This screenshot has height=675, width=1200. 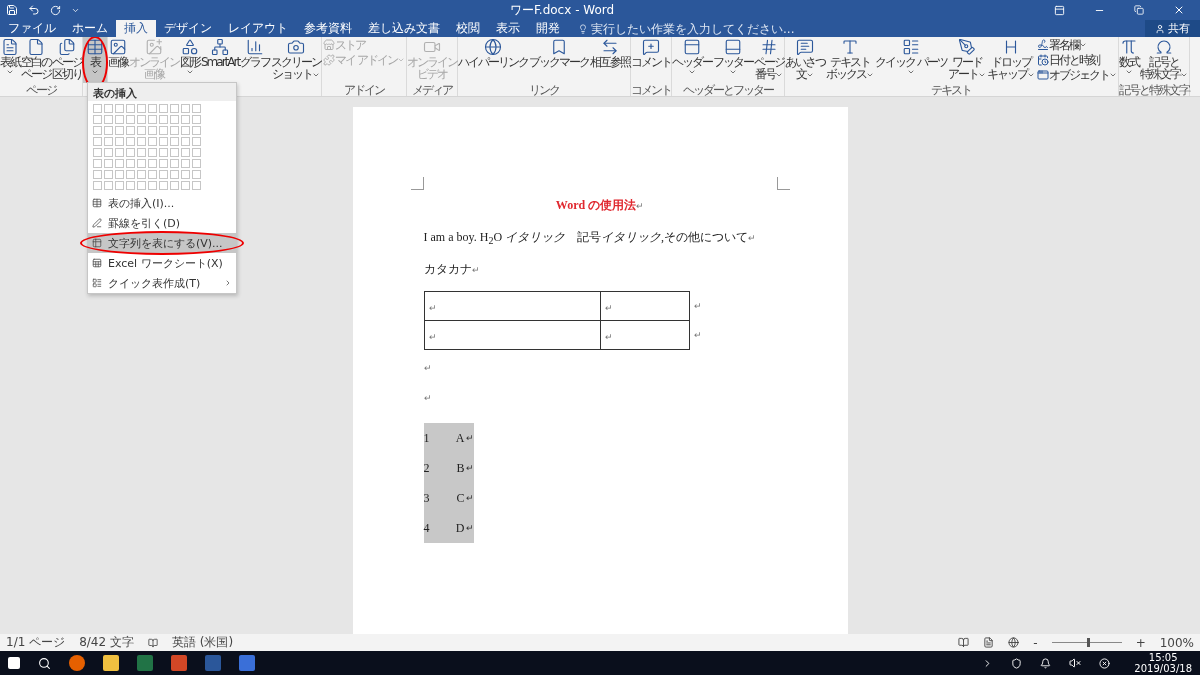 What do you see at coordinates (1075, 663) in the screenshot?
I see `muted-speaker-icon` at bounding box center [1075, 663].